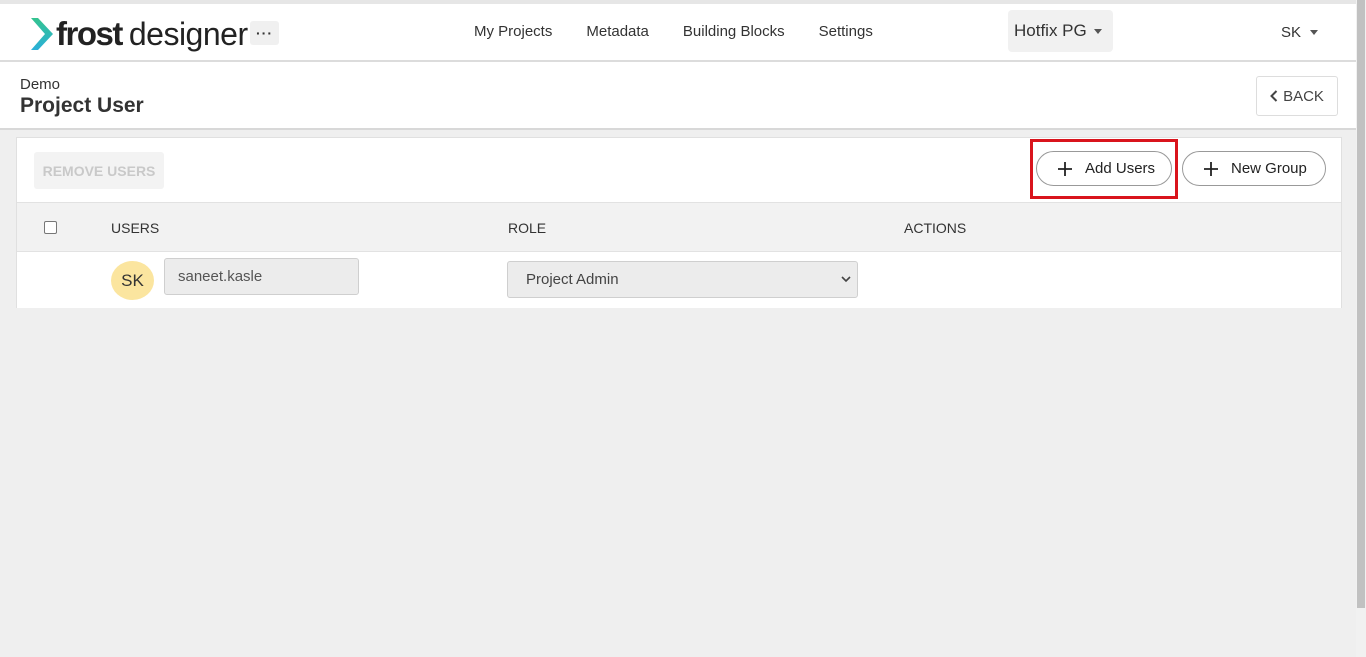 The height and width of the screenshot is (657, 1366). What do you see at coordinates (50, 227) in the screenshot?
I see `select-all-checkbox` at bounding box center [50, 227].